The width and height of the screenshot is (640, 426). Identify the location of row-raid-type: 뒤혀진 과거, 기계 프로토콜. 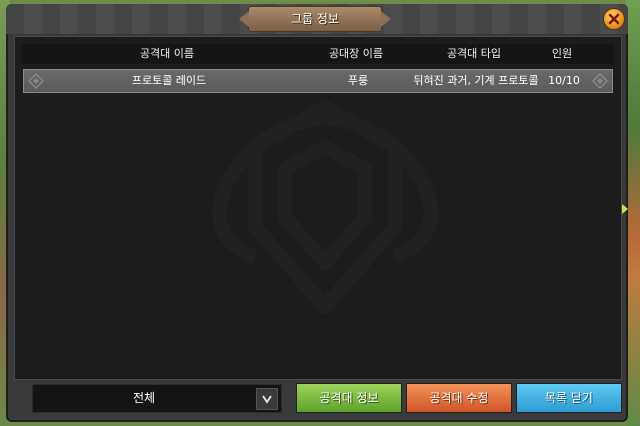
(476, 80).